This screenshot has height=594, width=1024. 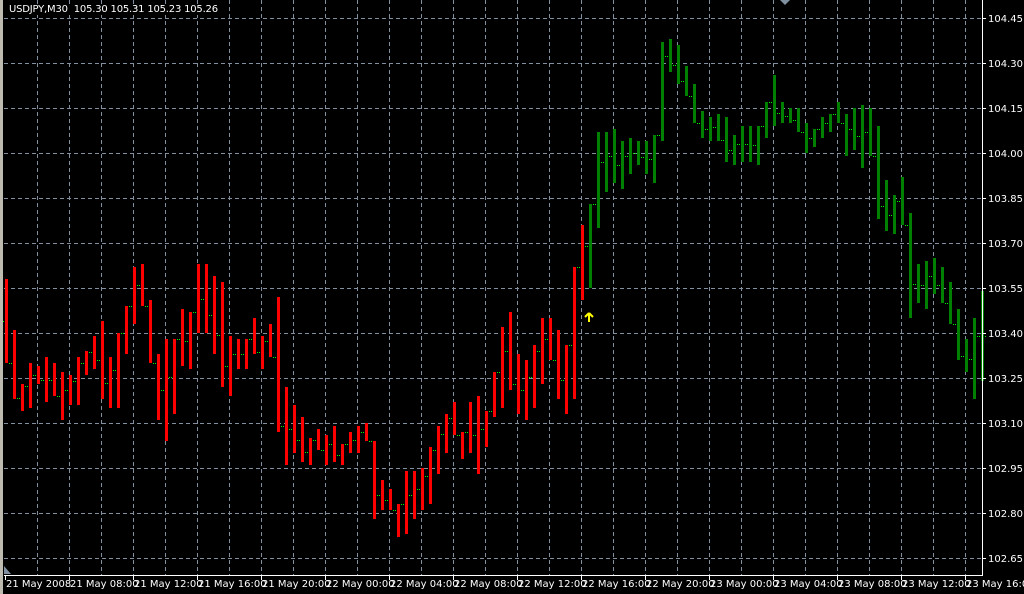 What do you see at coordinates (164, 9) in the screenshot?
I see `low-price: 105.23` at bounding box center [164, 9].